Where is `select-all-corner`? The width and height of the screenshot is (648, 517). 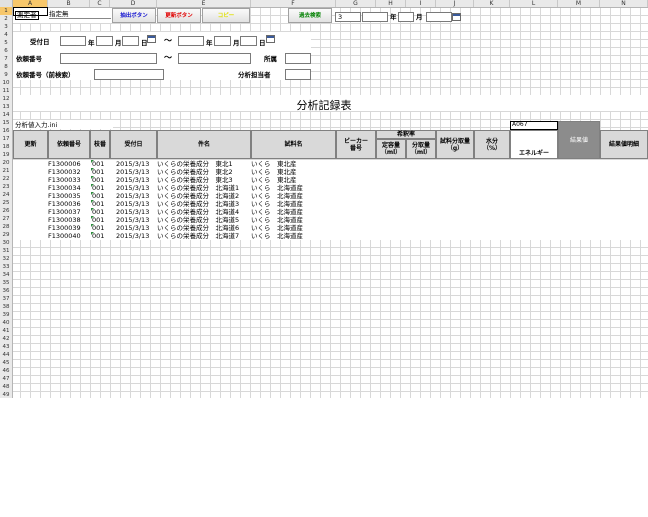 select-all-corner is located at coordinates (6, 3).